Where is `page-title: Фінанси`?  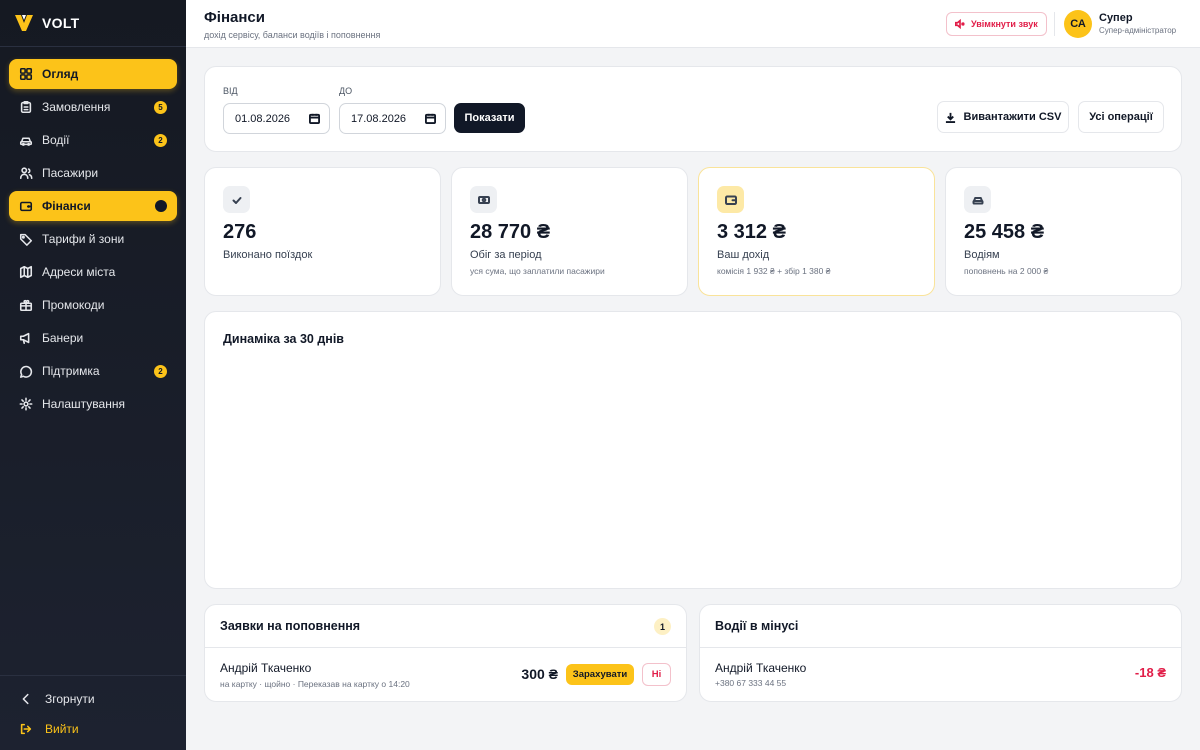
page-title: Фінанси is located at coordinates (234, 17).